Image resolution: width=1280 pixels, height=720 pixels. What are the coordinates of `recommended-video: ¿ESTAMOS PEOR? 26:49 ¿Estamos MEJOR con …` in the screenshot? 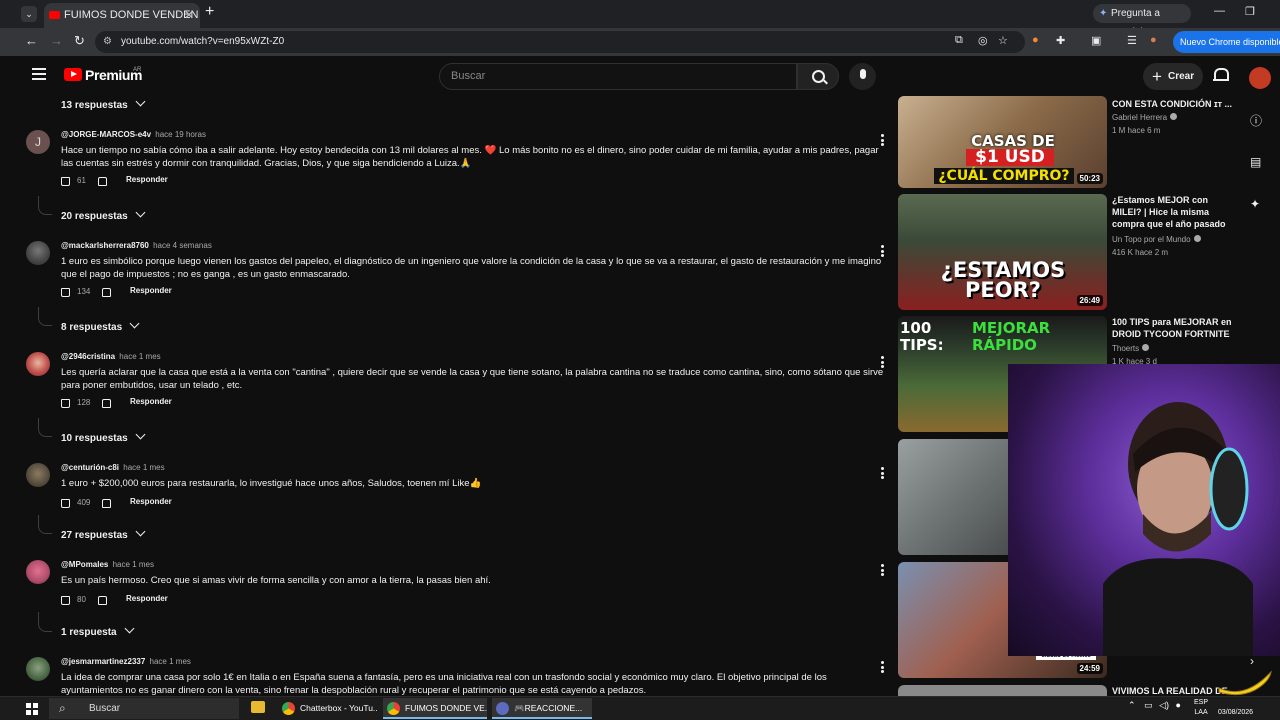 It's located at (1083, 252).